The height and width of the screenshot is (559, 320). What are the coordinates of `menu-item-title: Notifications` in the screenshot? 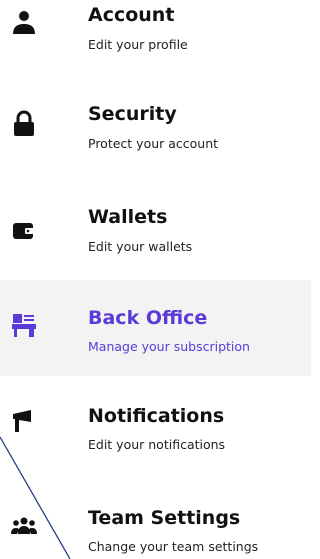 It's located at (156, 416).